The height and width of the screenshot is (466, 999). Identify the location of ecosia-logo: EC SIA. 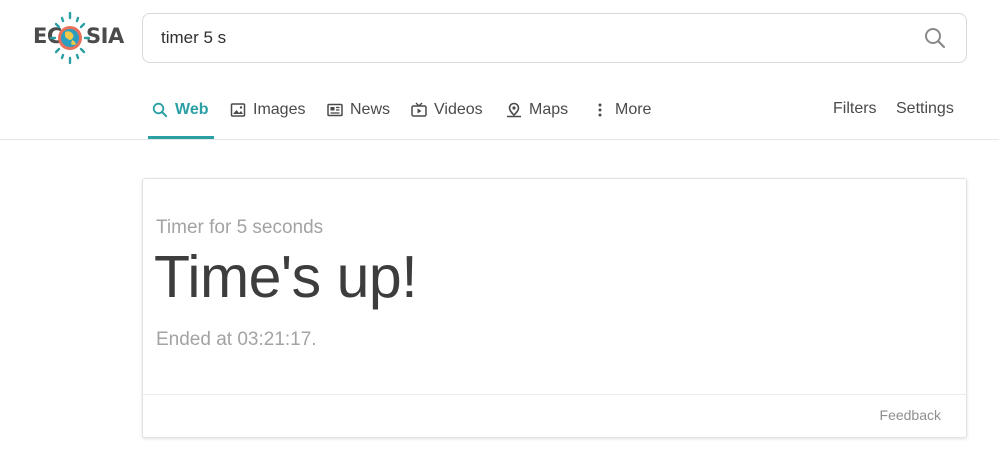
(76, 38).